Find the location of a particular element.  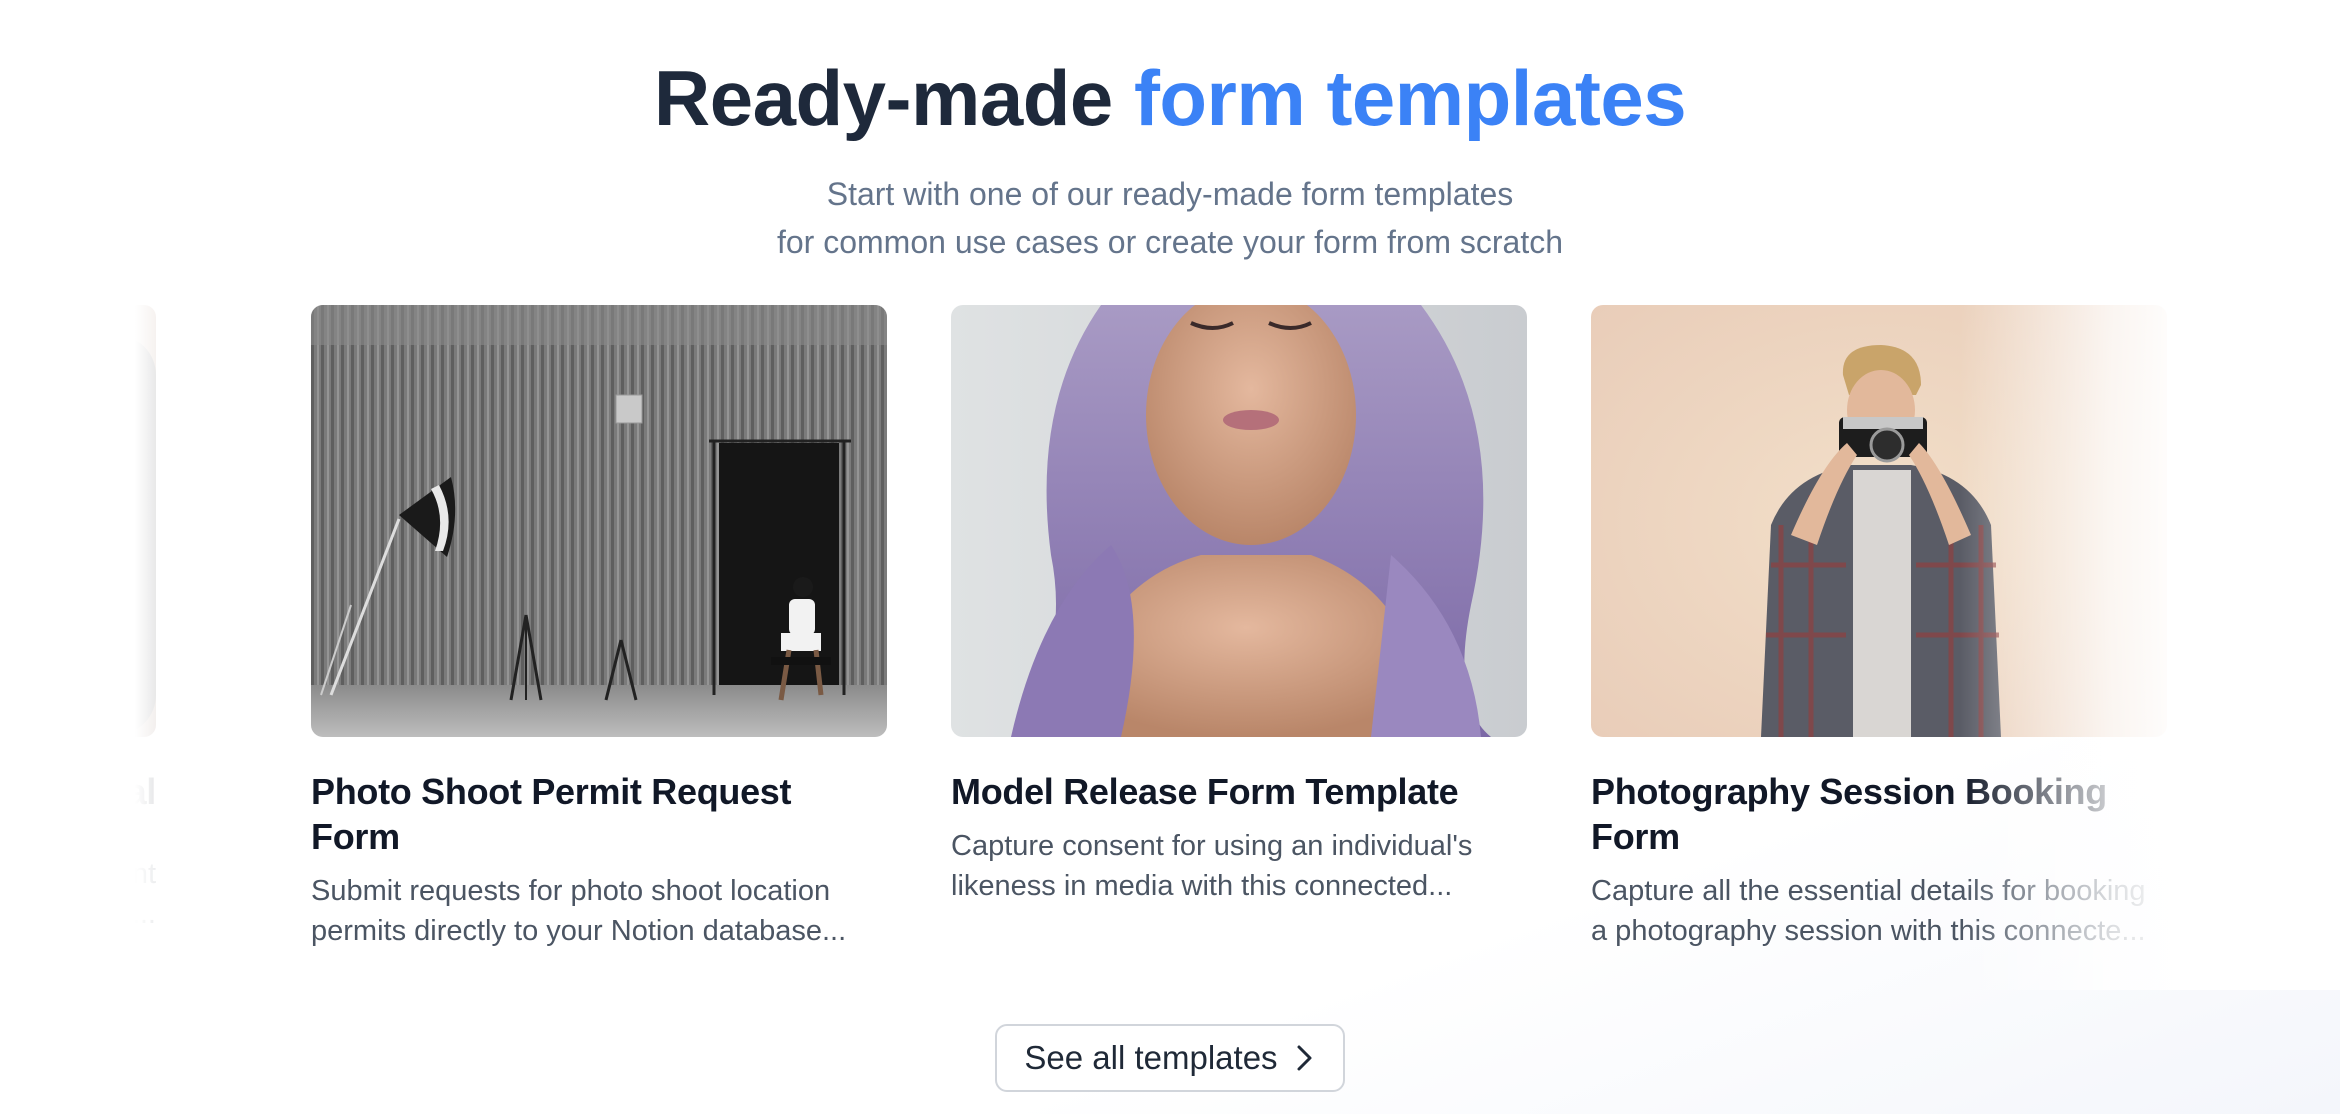

camera-closeup-image is located at coordinates (78, 521).